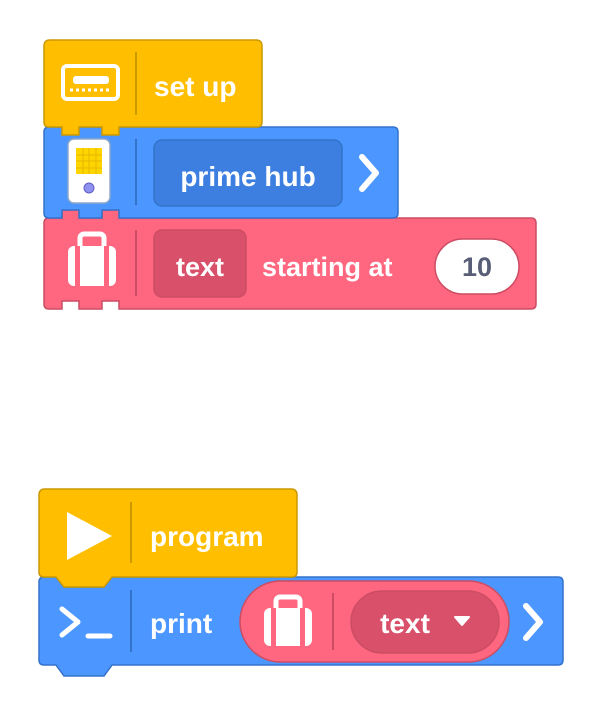 The width and height of the screenshot is (603, 717). Describe the element at coordinates (181, 623) in the screenshot. I see `print-label: print` at that location.